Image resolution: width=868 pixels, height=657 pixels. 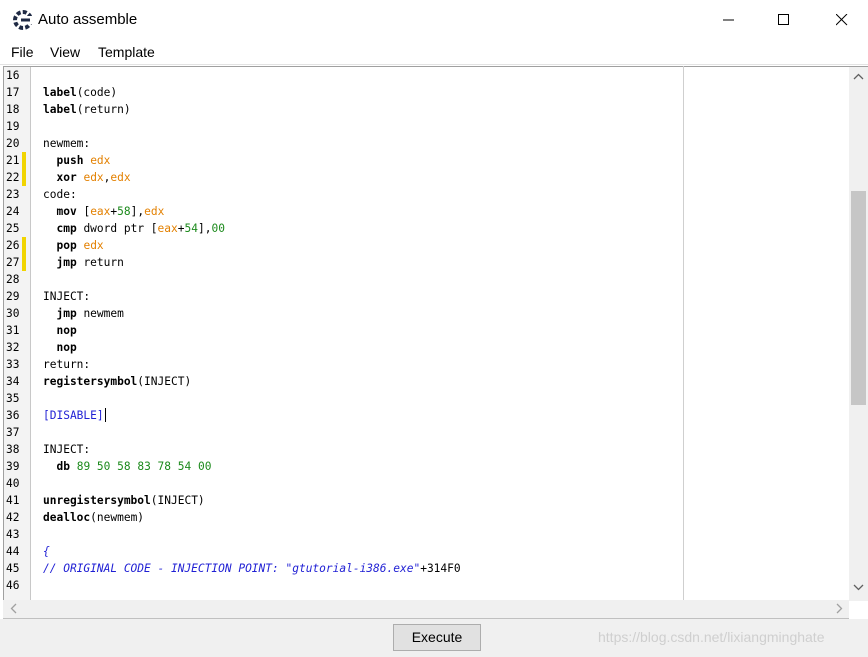 What do you see at coordinates (344, 245) in the screenshot?
I see `code-line: 26 pop edx` at bounding box center [344, 245].